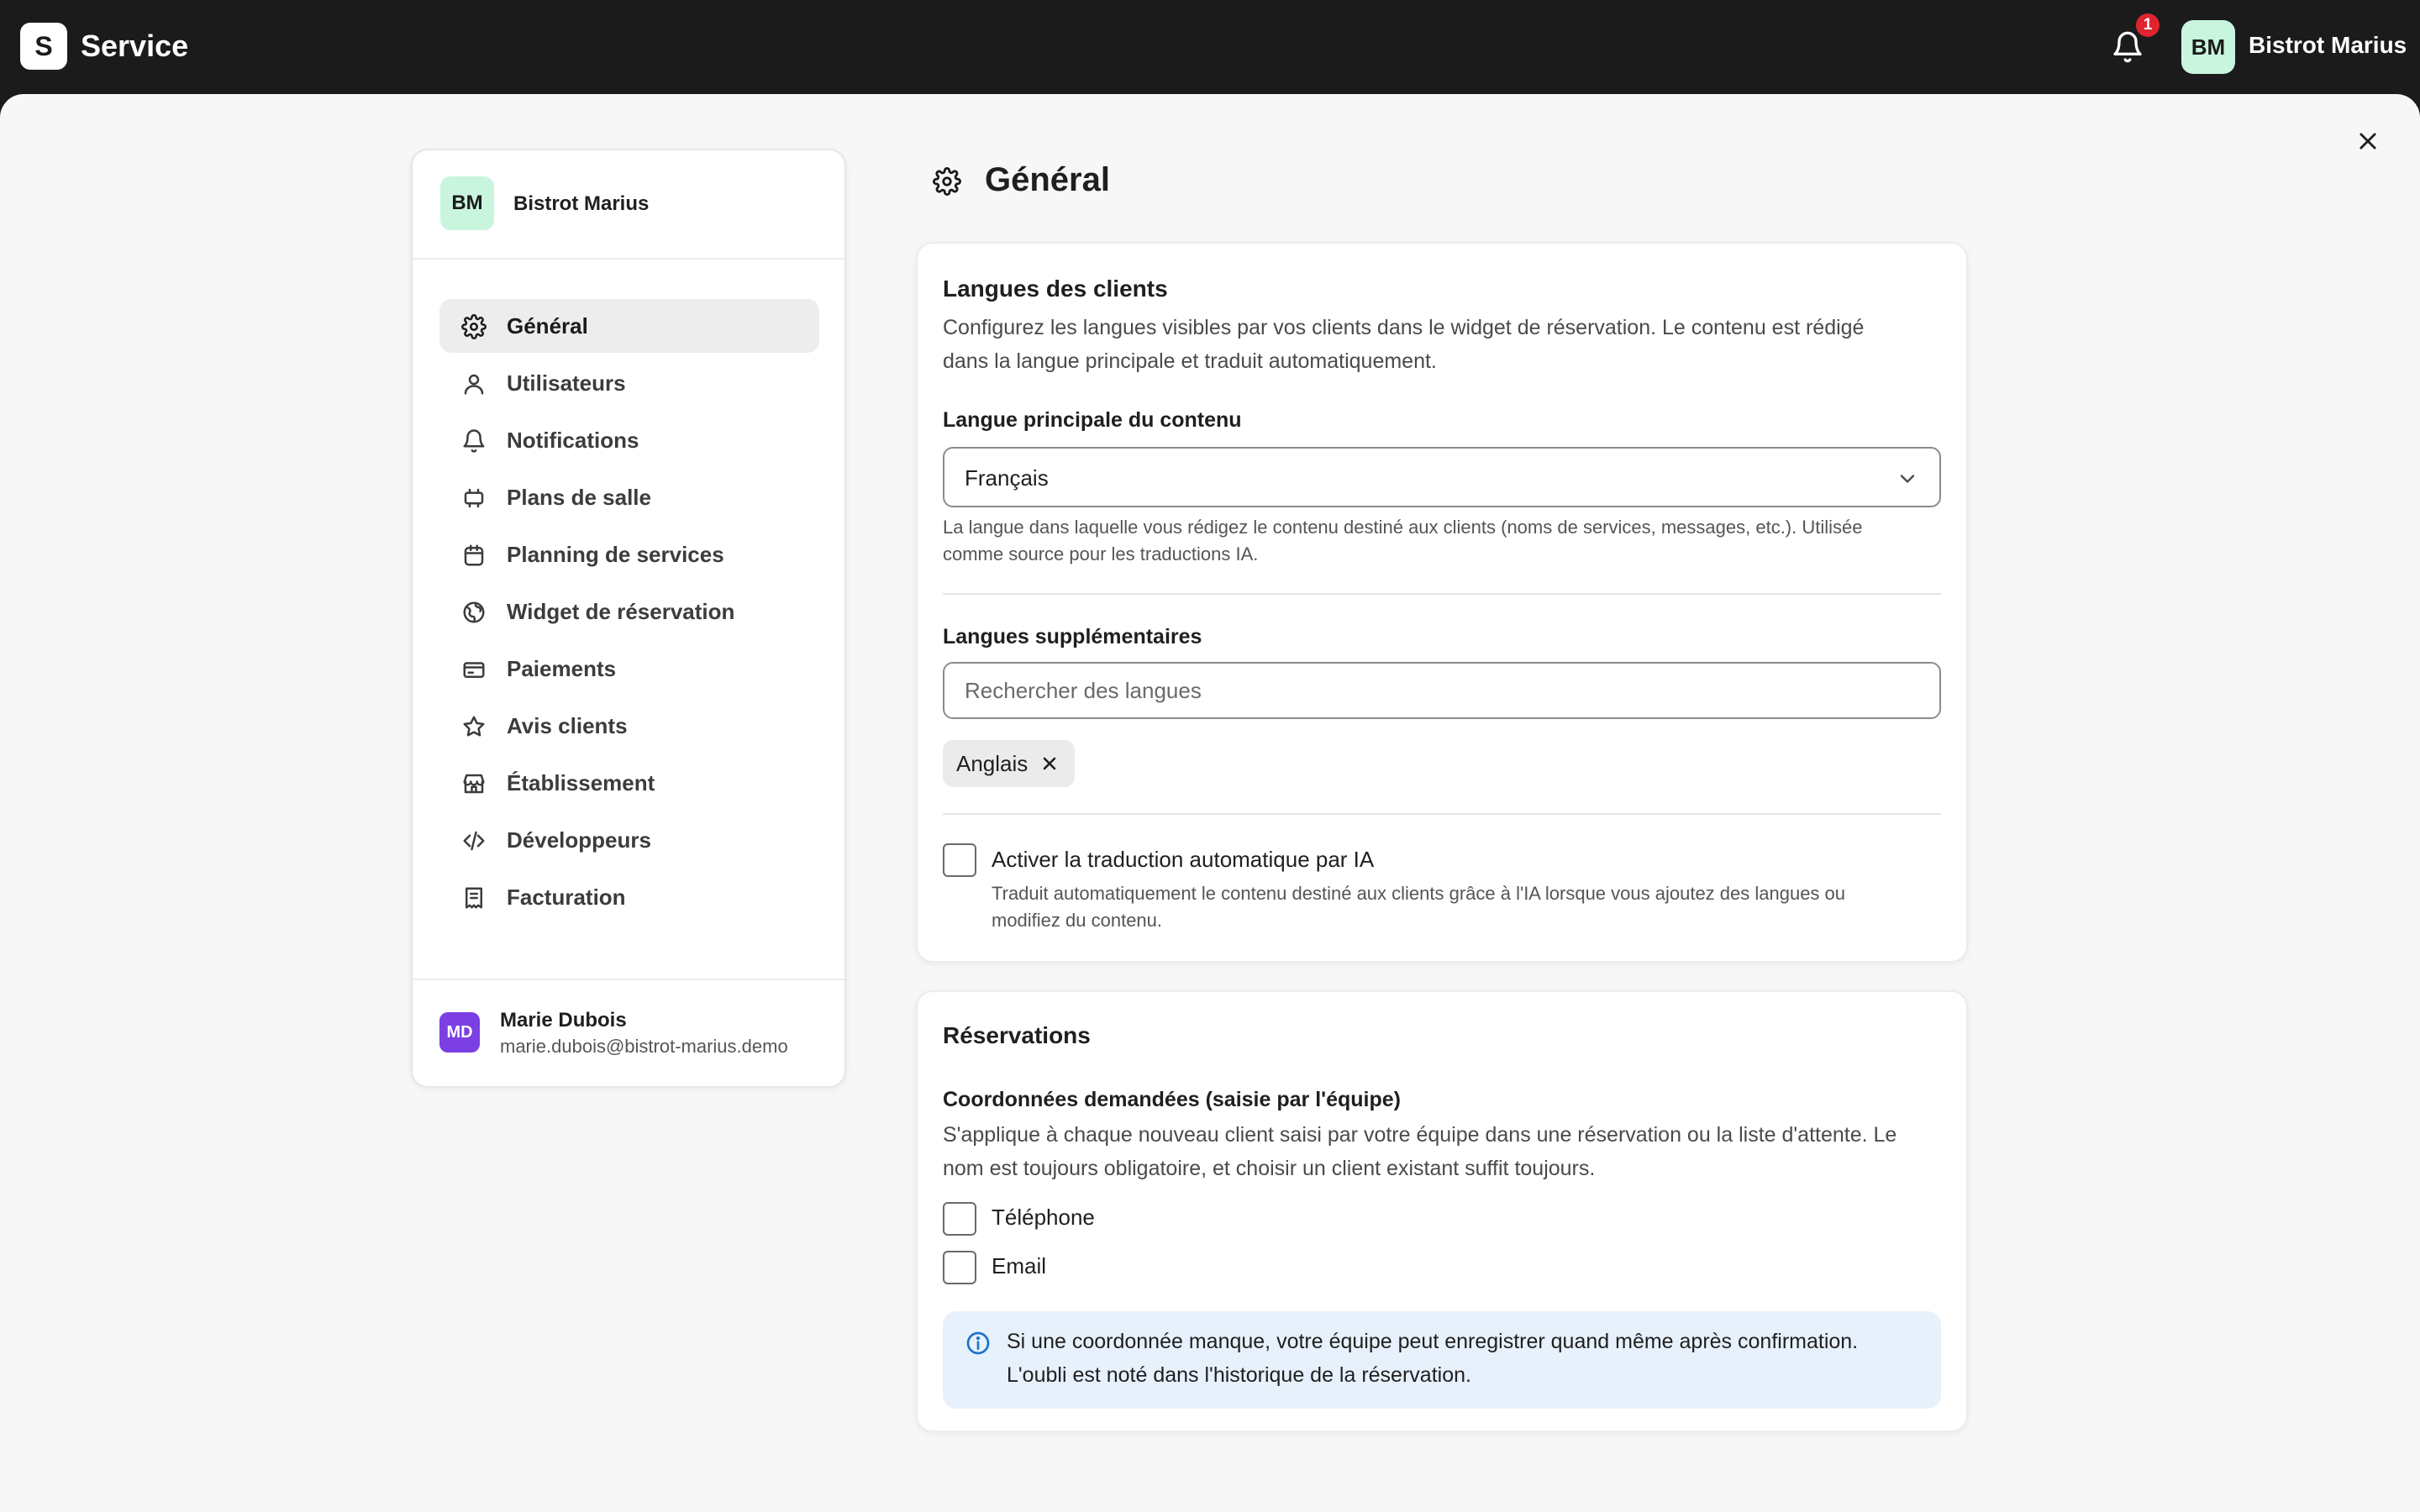 The image size is (2420, 1512). I want to click on sidebar-item-floor-plans: Plans de salle, so click(629, 497).